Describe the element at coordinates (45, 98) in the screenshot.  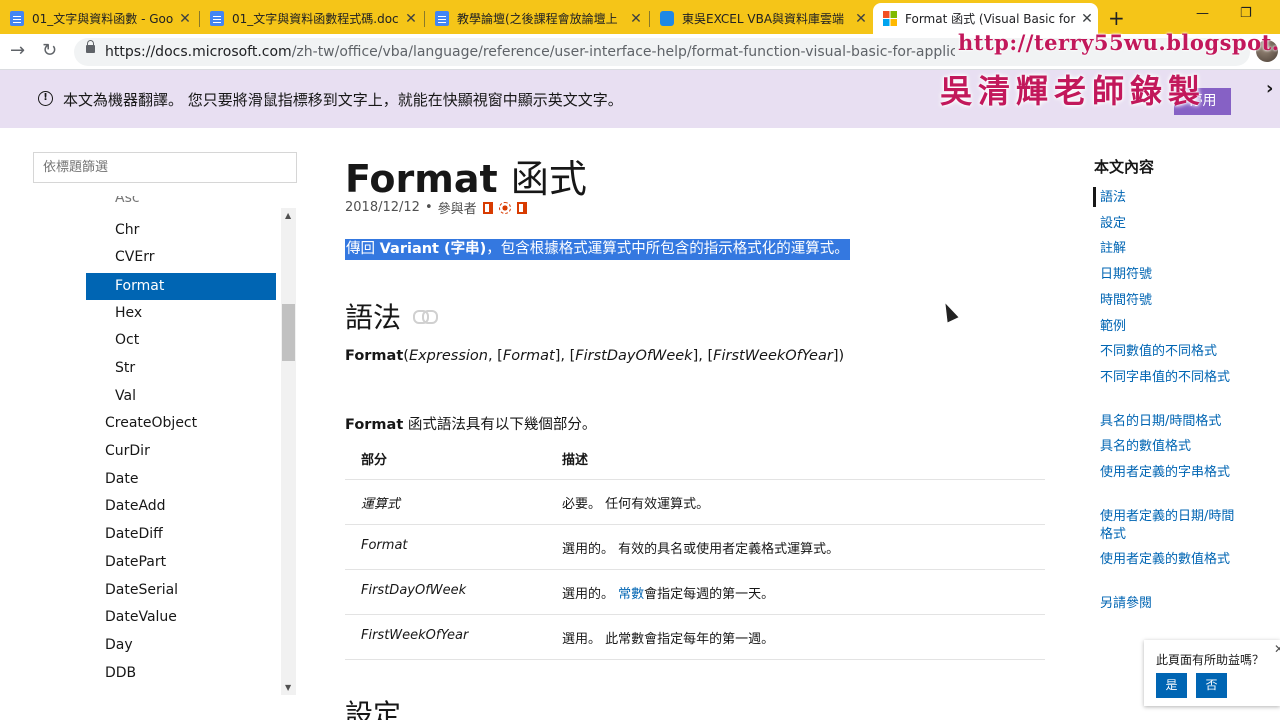
I see `info-icon: !` at that location.